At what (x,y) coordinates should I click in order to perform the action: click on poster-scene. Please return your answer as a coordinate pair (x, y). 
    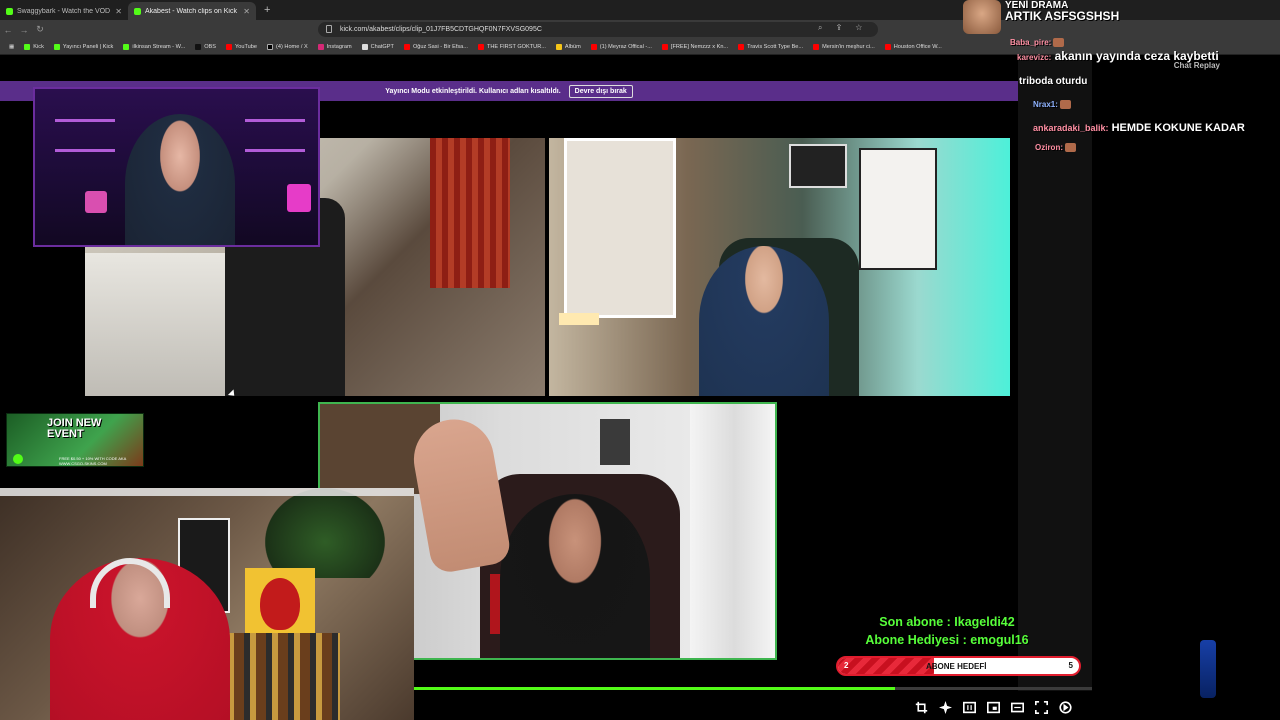
    Looking at the image, I should click on (615, 442).